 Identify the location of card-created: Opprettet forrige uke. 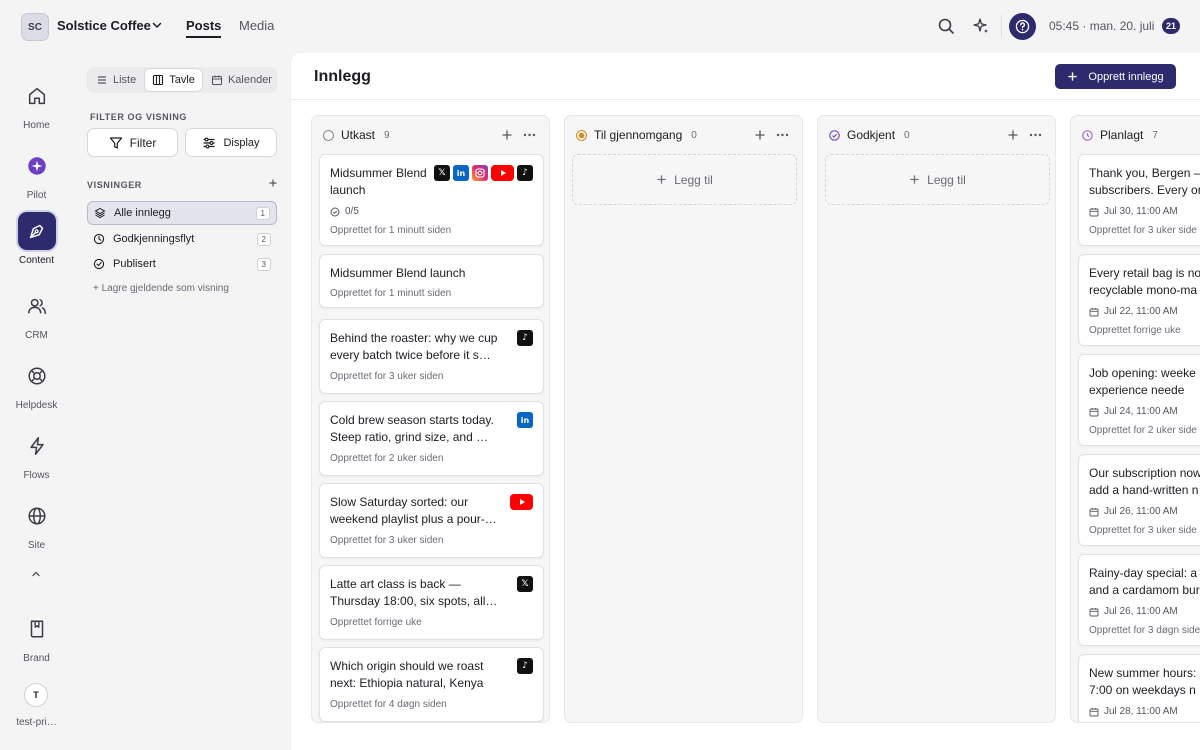
(376, 622).